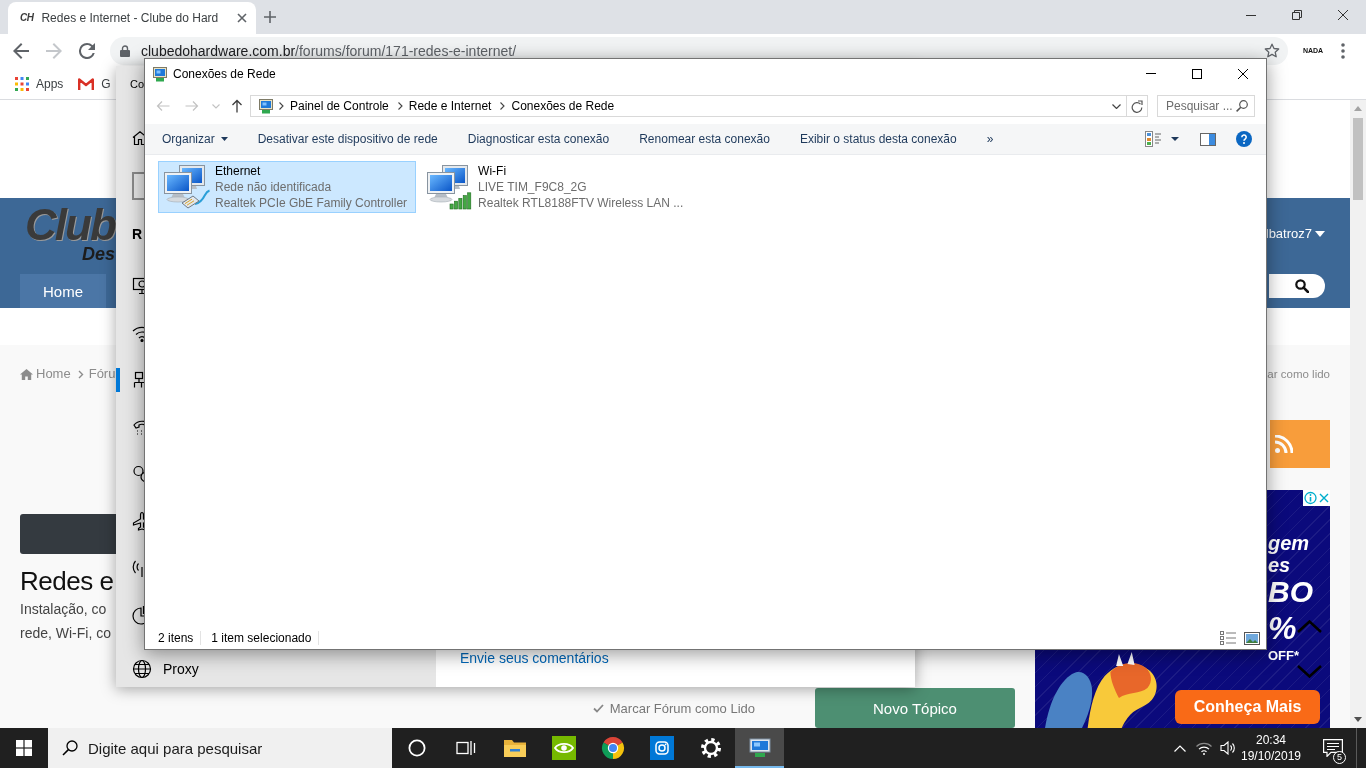 The height and width of the screenshot is (768, 1366). I want to click on browser-icon, so click(612, 748).